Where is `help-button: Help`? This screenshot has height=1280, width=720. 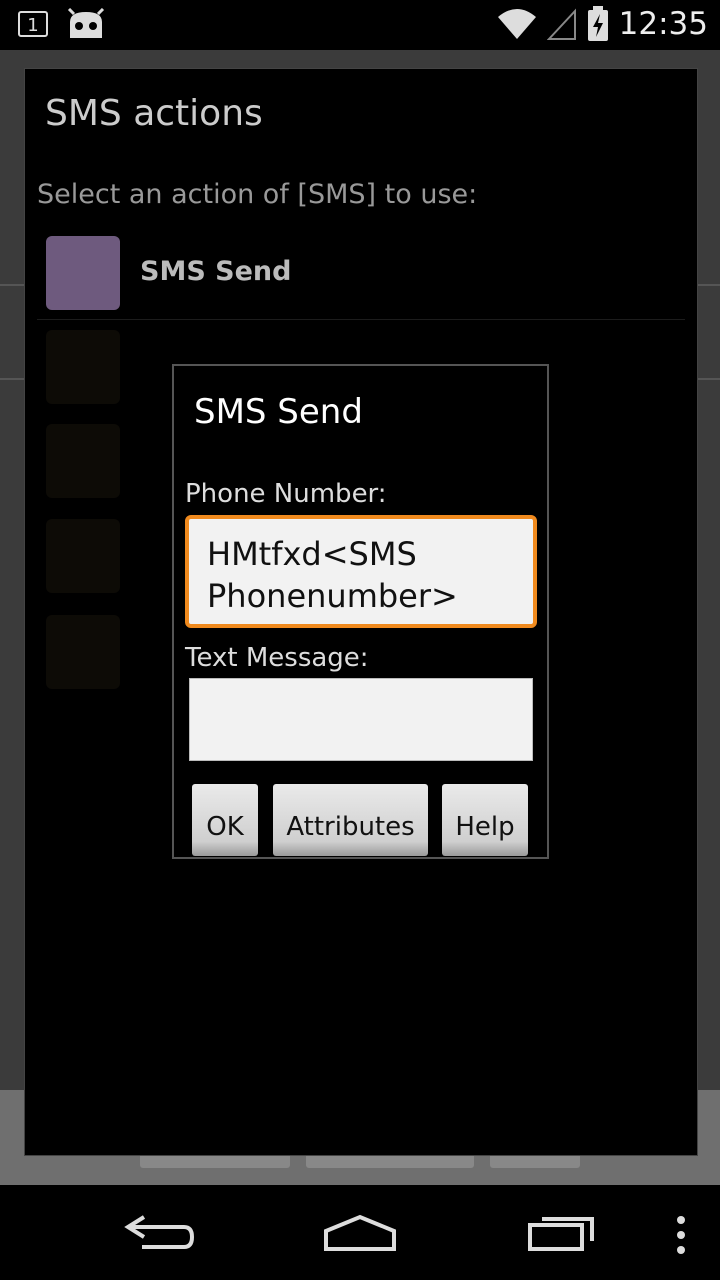
help-button: Help is located at coordinates (485, 820).